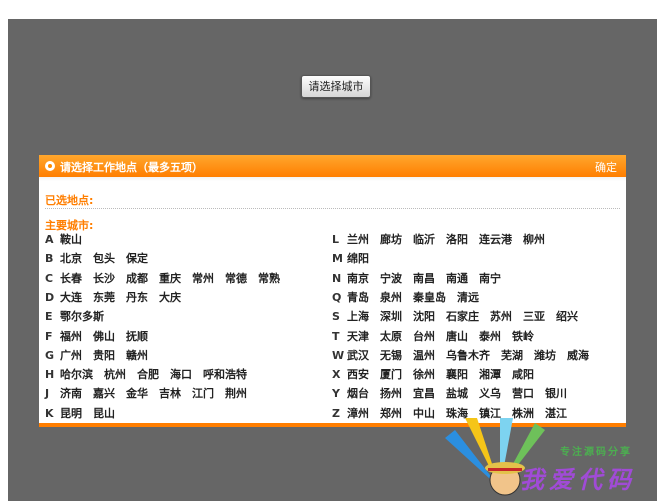 The height and width of the screenshot is (501, 661). What do you see at coordinates (457, 239) in the screenshot?
I see `city-option: 洛阳` at bounding box center [457, 239].